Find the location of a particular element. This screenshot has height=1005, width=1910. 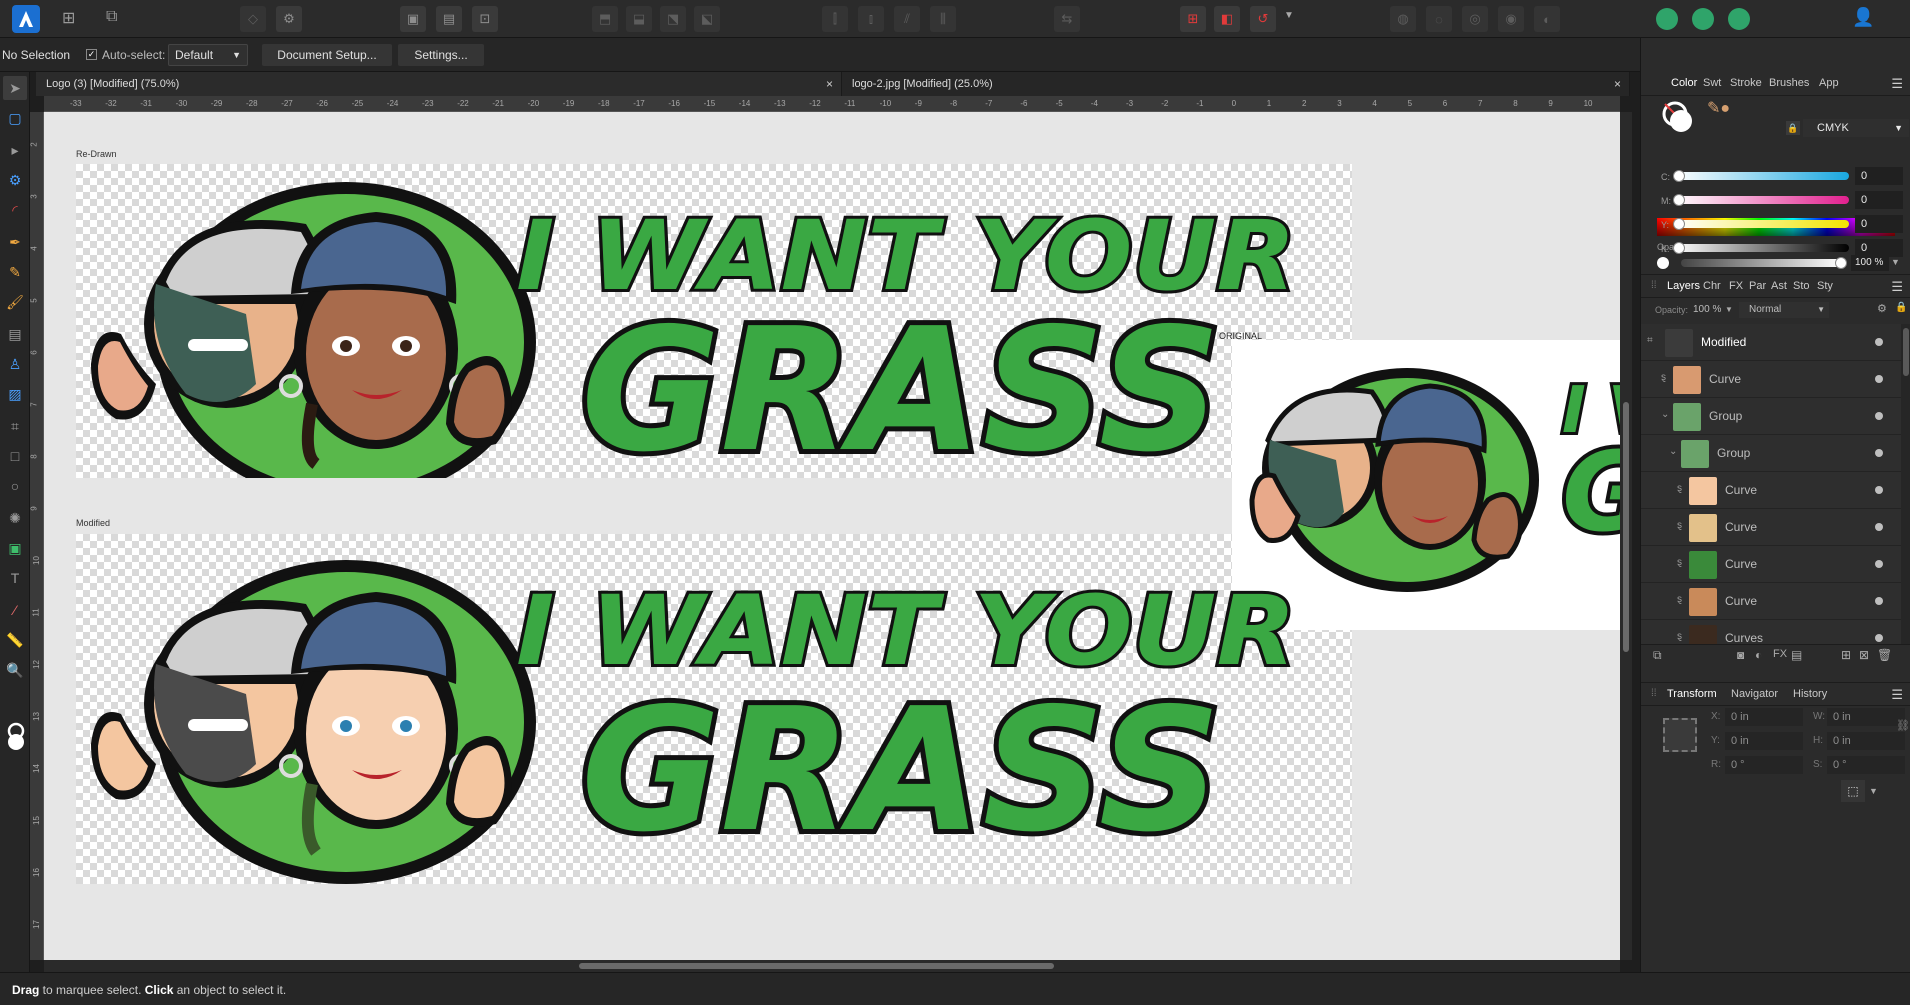

select-bounds-icon: ▣ is located at coordinates (413, 19).